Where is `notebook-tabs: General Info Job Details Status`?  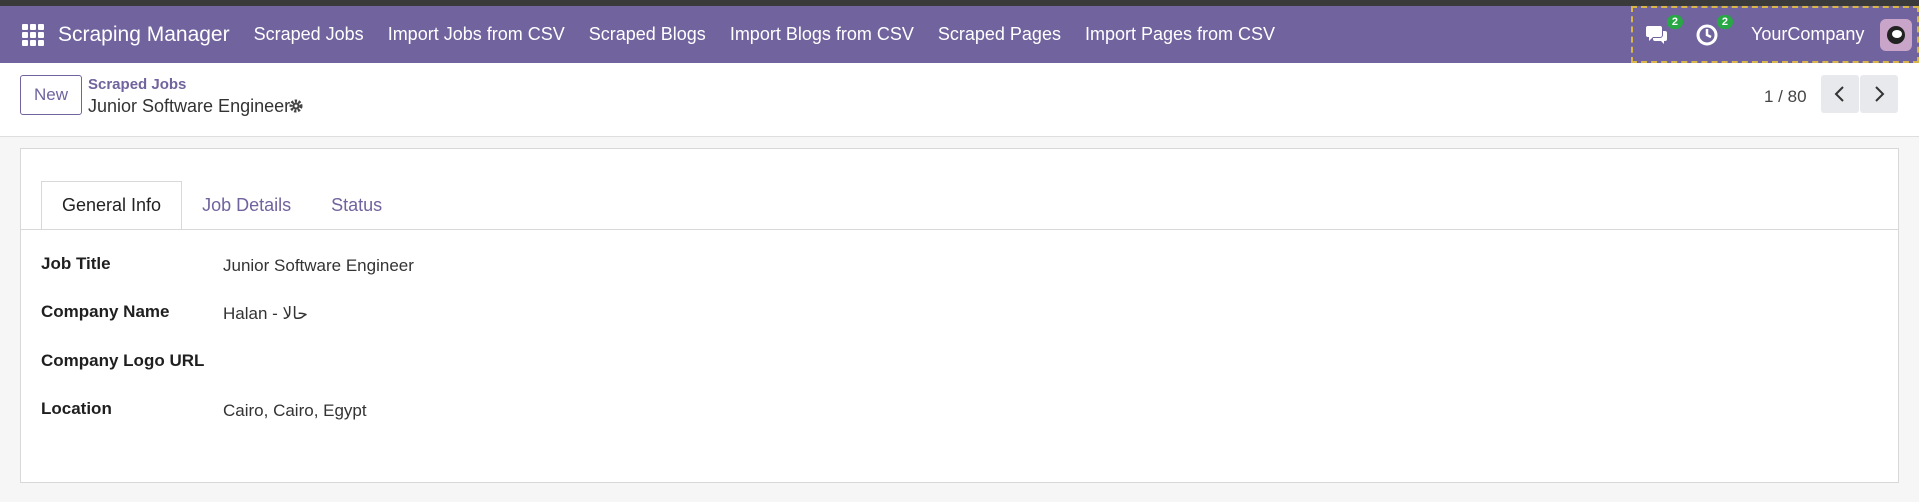
notebook-tabs: General Info Job Details Status is located at coordinates (221, 205).